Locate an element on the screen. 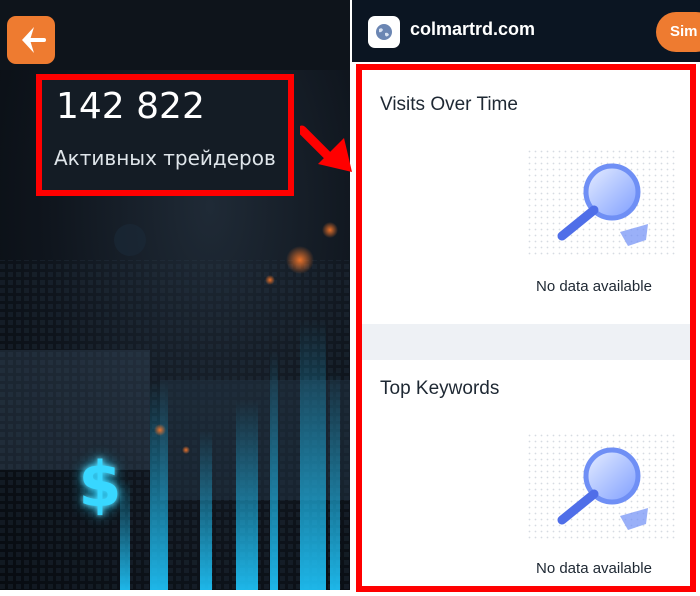 The height and width of the screenshot is (596, 700). site-domain: colmartrd.com is located at coordinates (473, 29).